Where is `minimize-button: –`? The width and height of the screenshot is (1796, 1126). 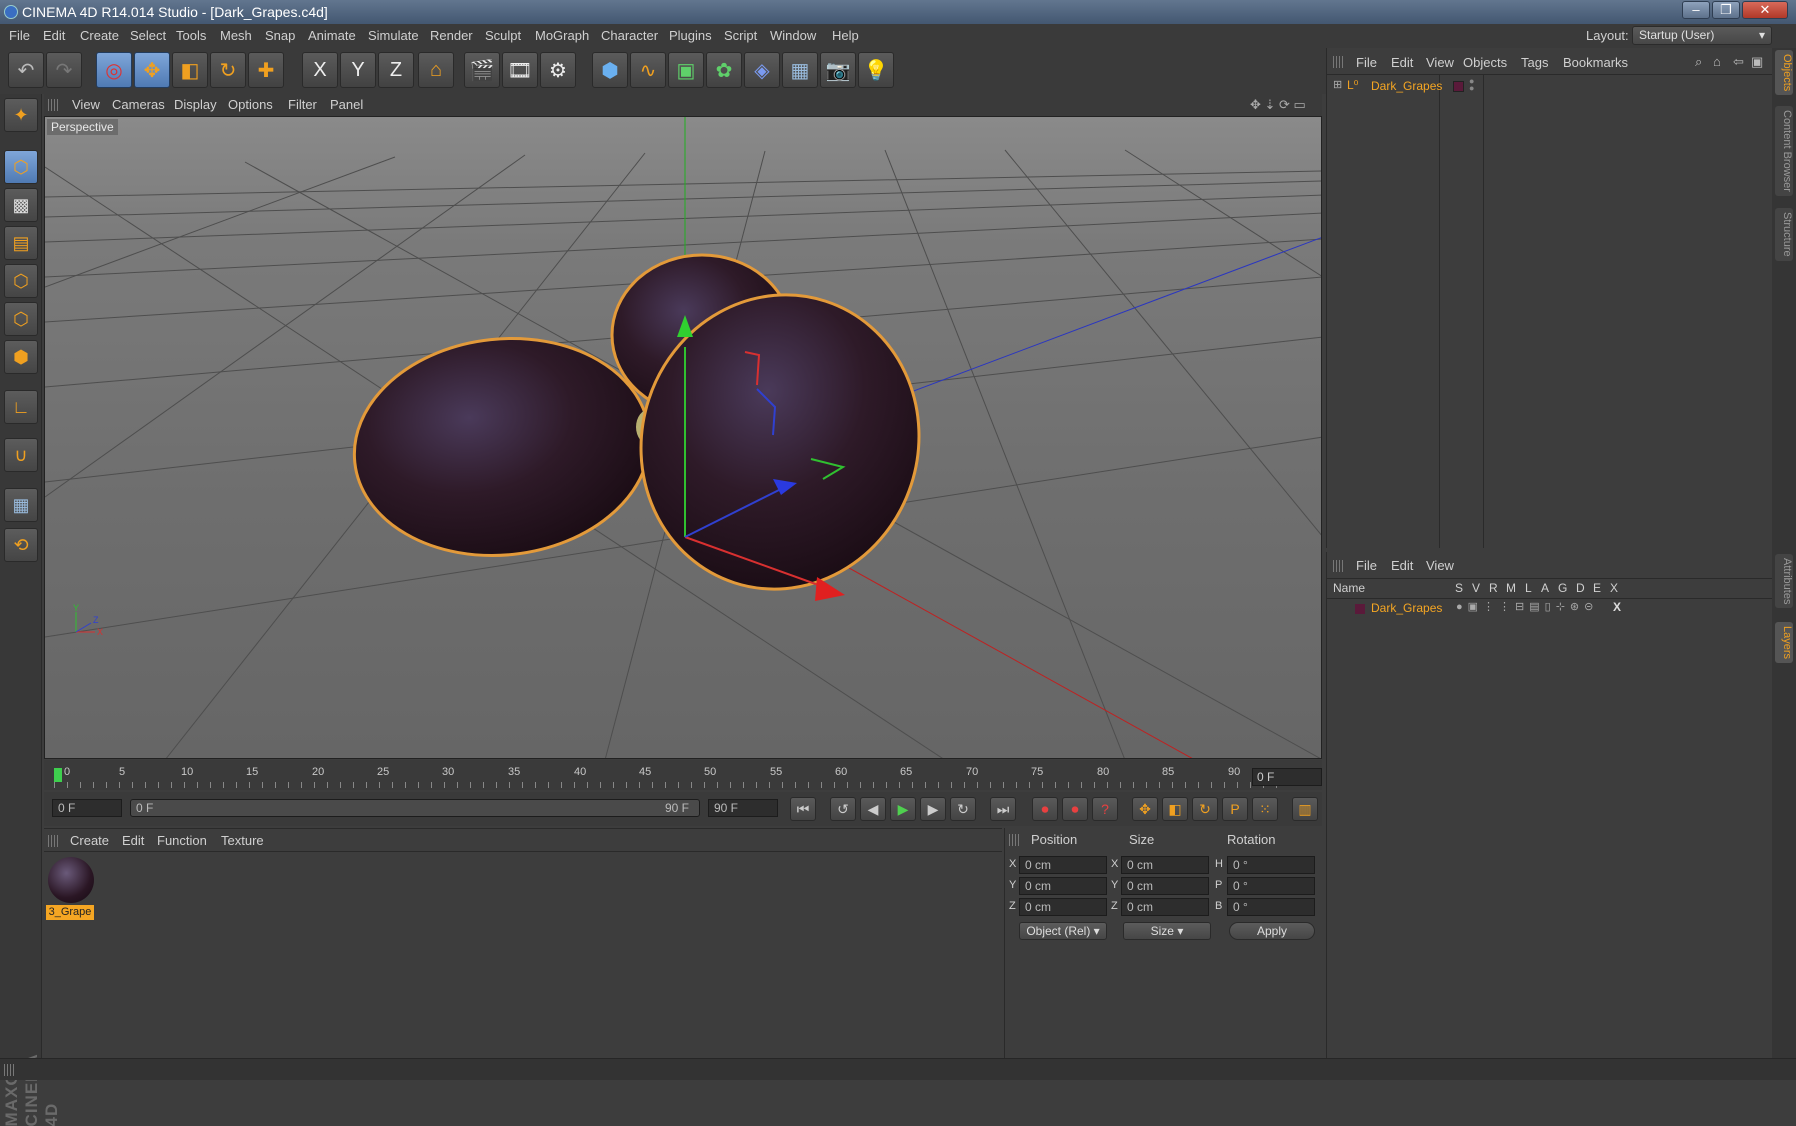
minimize-button: – is located at coordinates (1696, 10).